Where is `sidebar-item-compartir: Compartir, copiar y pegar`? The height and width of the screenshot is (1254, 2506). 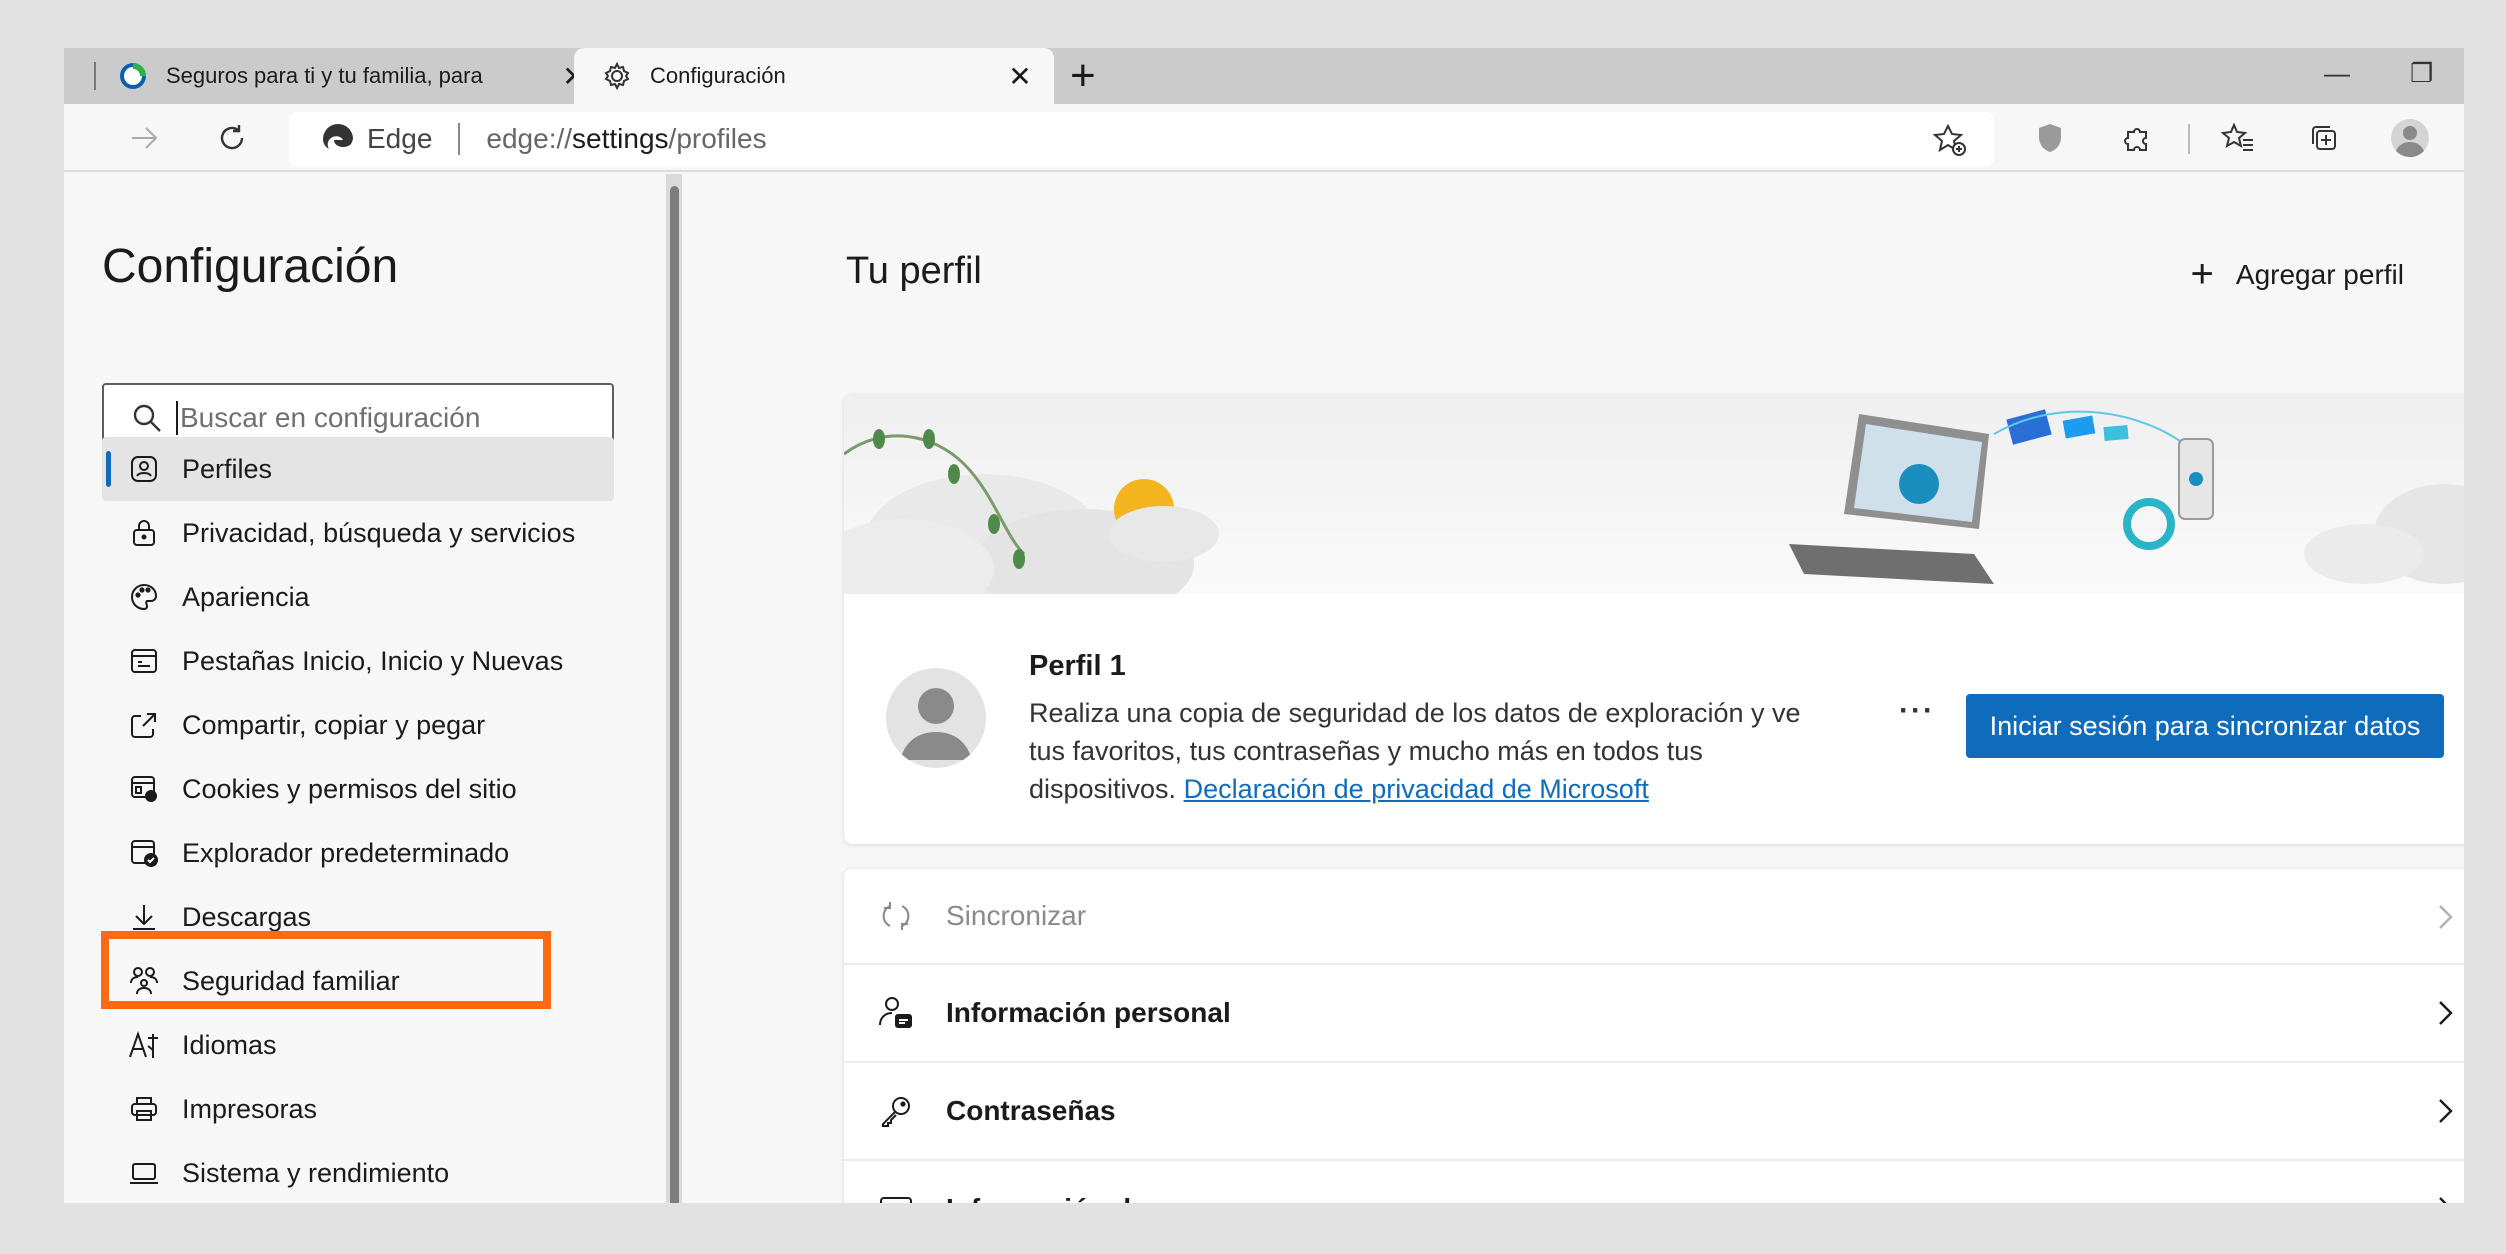
sidebar-item-compartir: Compartir, copiar y pegar is located at coordinates (358, 725).